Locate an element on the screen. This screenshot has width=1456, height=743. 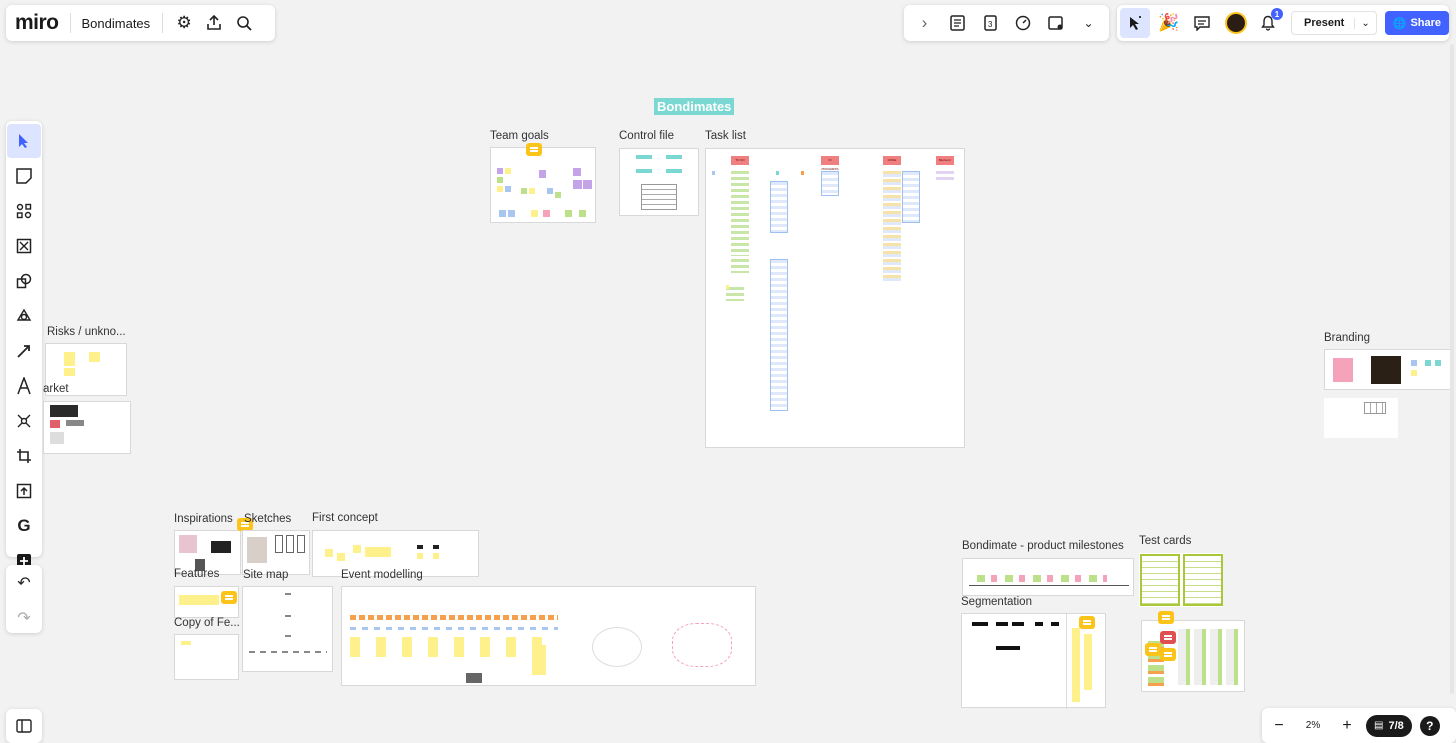
board-title: Bondimates is located at coordinates (694, 106).